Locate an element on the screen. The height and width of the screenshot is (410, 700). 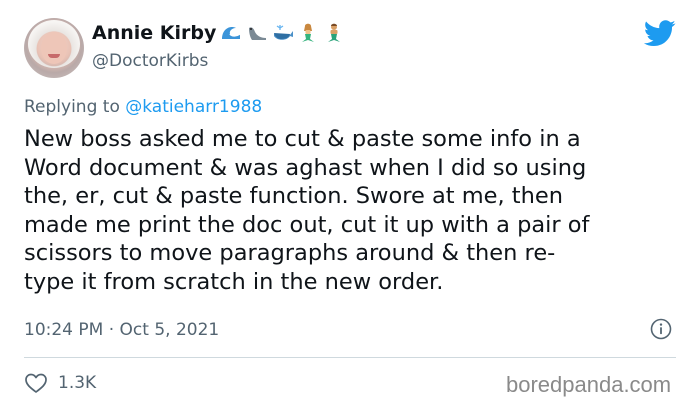
like-count: 1.3K is located at coordinates (77, 383).